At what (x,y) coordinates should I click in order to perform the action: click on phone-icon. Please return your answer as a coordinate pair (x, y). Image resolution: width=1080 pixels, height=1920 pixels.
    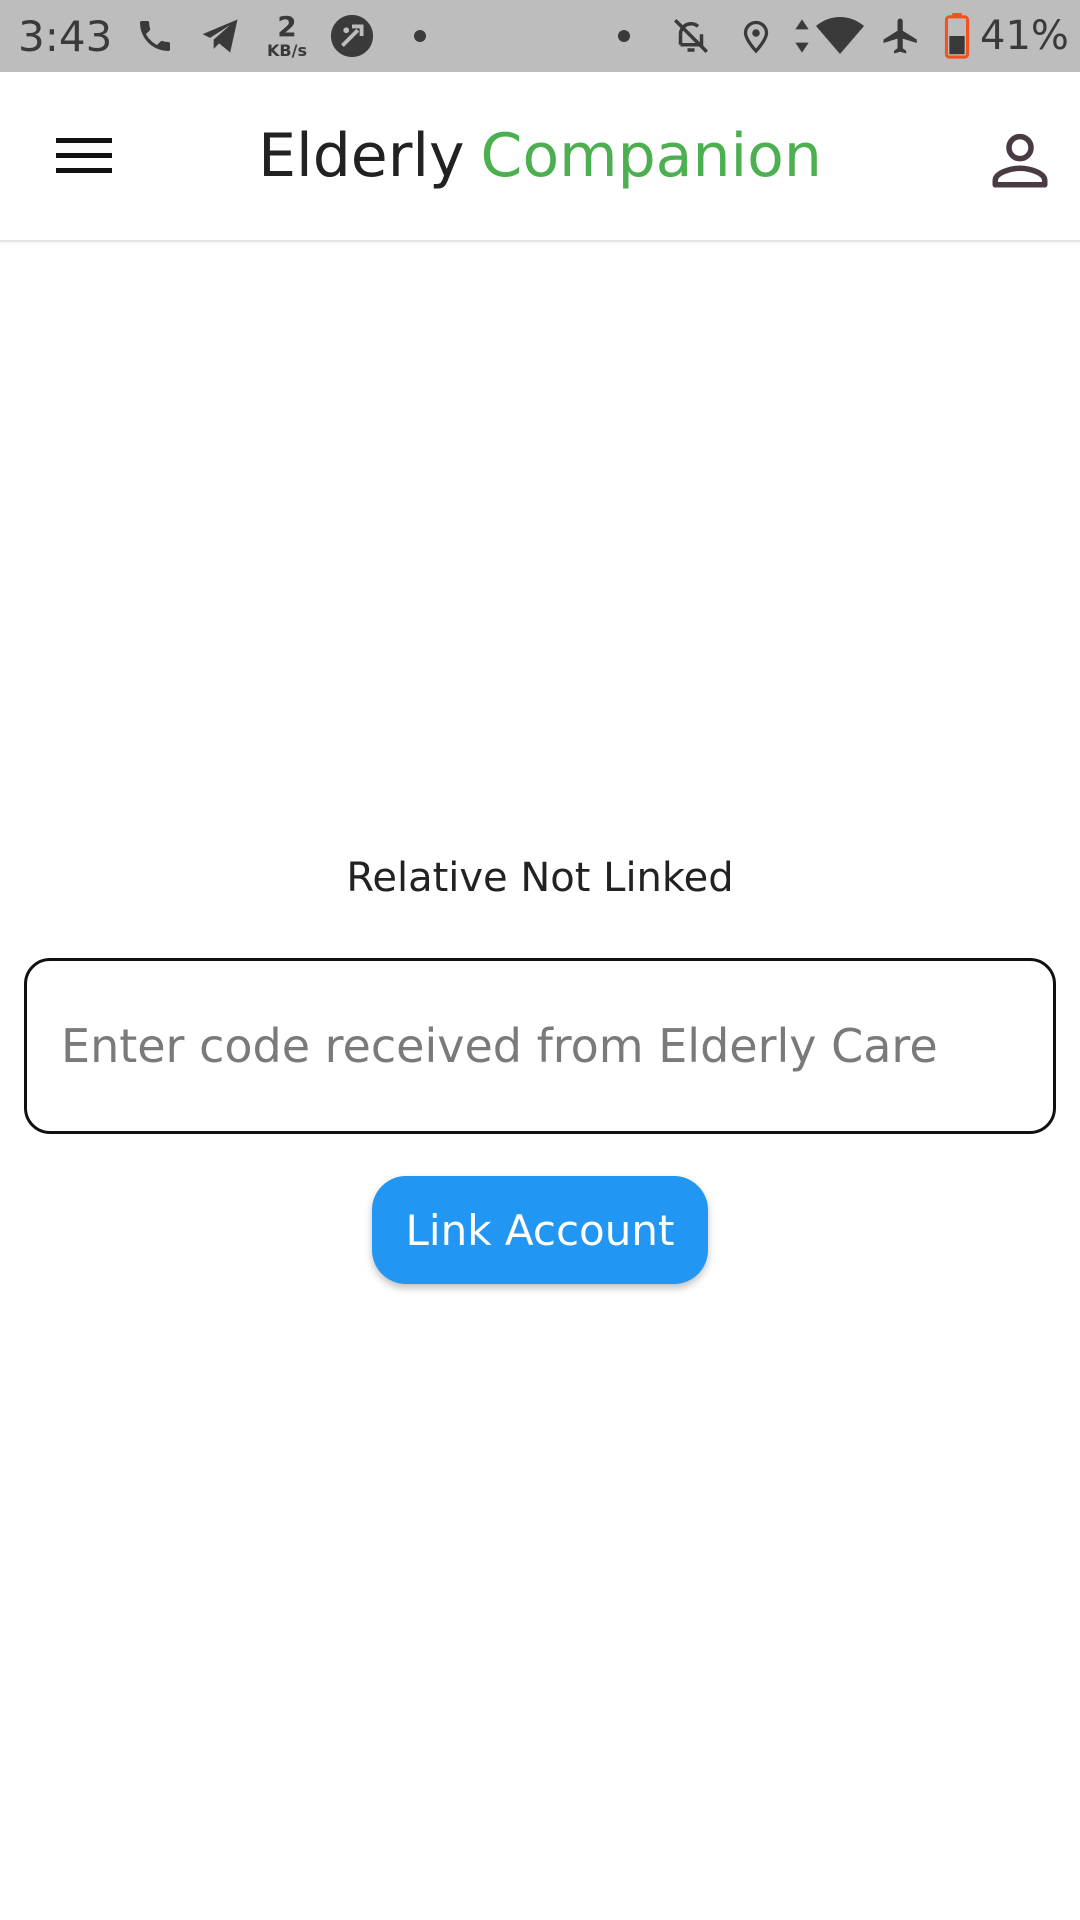
    Looking at the image, I should click on (155, 36).